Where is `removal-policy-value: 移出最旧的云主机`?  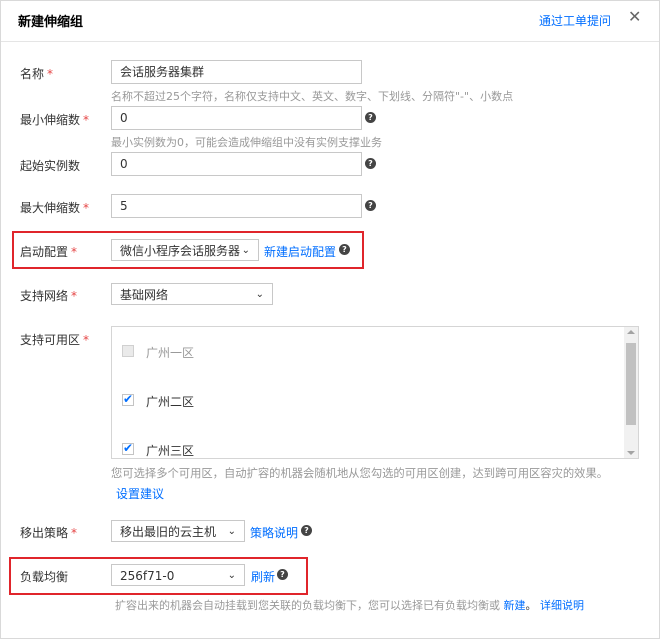 removal-policy-value: 移出最旧的云主机 is located at coordinates (168, 532).